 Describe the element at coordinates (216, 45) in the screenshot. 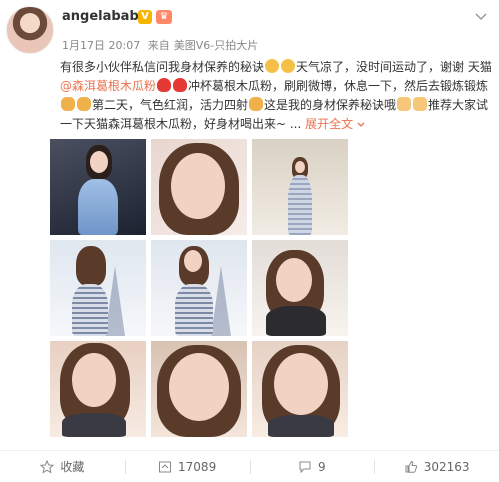

I see `post-source: 美图V6-只拍大片` at that location.